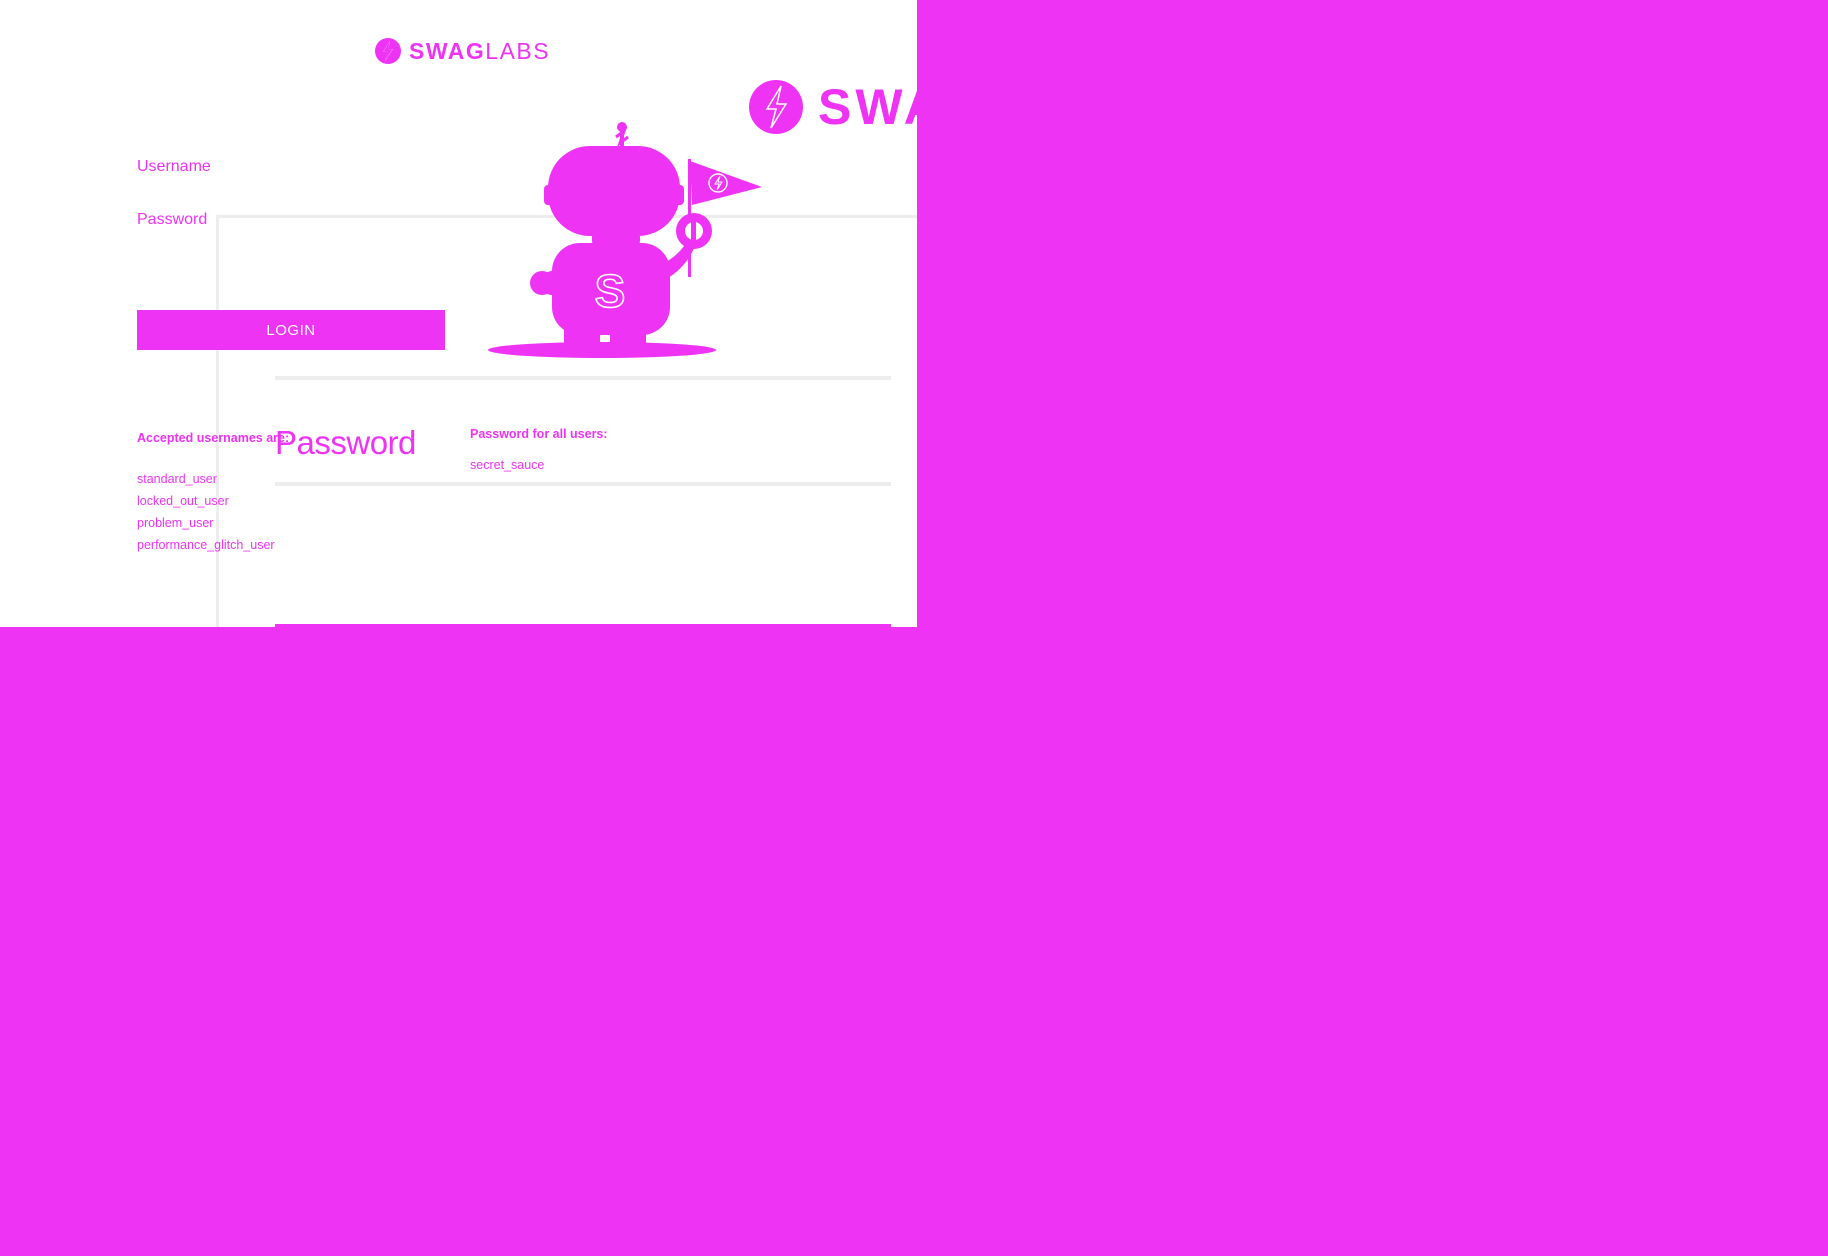 Image resolution: width=1828 pixels, height=1256 pixels. What do you see at coordinates (172, 219) in the screenshot?
I see `password-label: Password` at bounding box center [172, 219].